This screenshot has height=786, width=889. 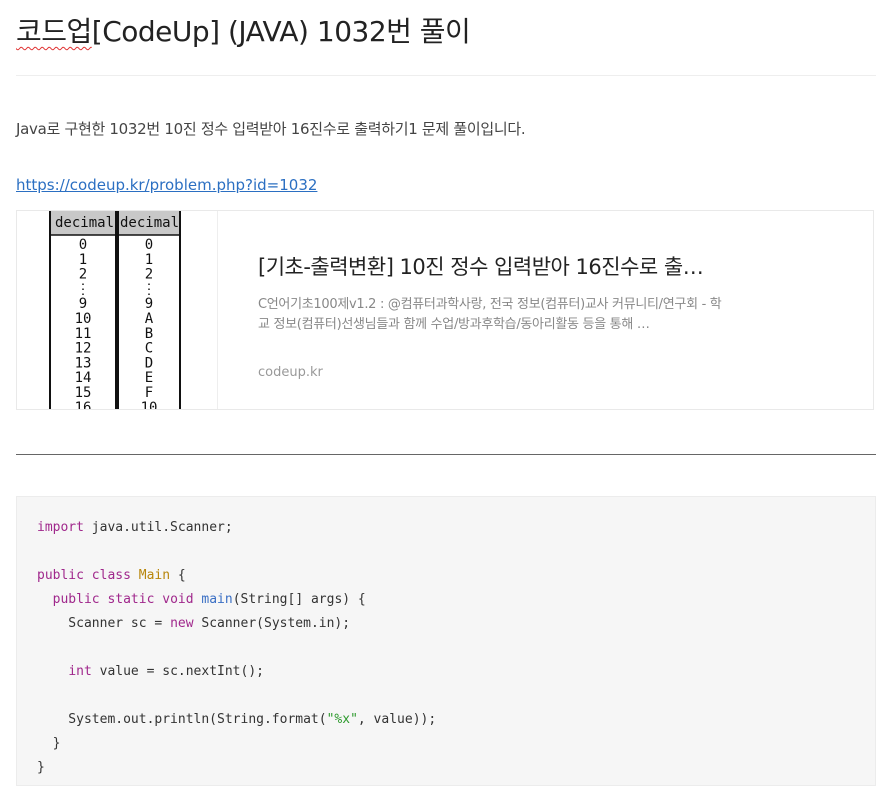 I want to click on problem-link: https://codeup.kr/problem.php?id=1032, so click(x=166, y=185).